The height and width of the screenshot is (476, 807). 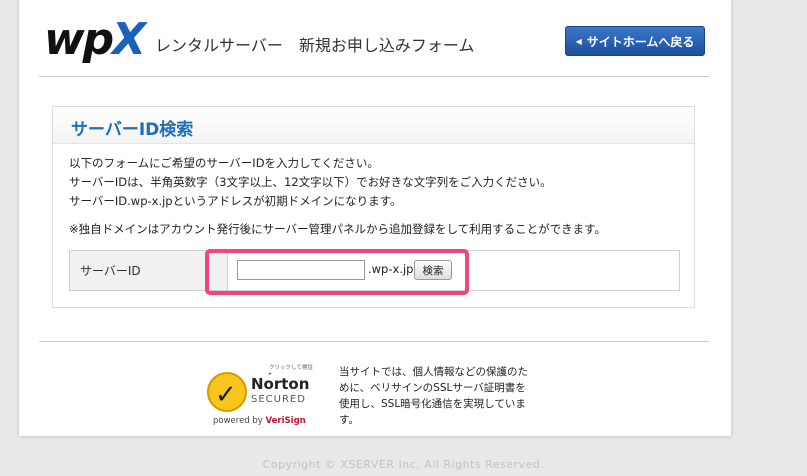 What do you see at coordinates (374, 341) in the screenshot?
I see `footer-divider` at bounding box center [374, 341].